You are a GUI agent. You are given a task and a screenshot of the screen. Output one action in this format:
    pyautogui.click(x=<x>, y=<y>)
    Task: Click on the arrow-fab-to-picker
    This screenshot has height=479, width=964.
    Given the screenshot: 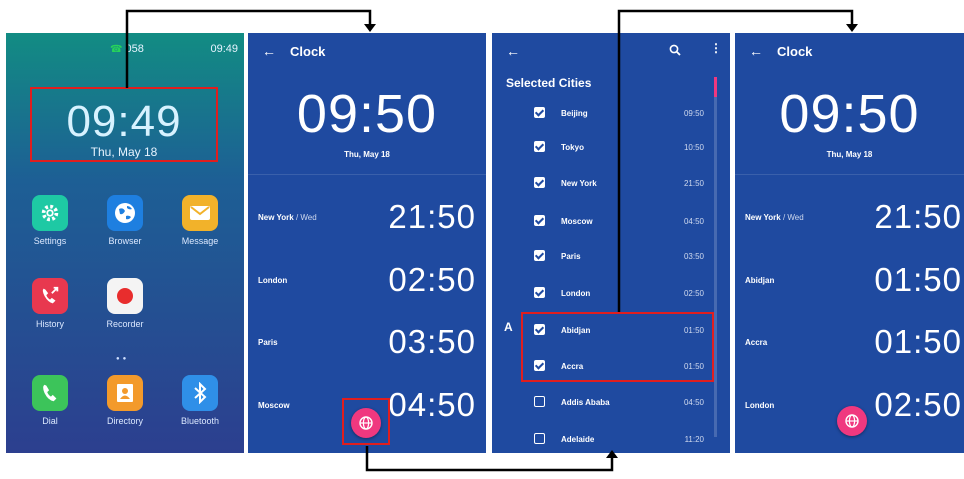 What is the action you would take?
    pyautogui.click(x=489, y=459)
    